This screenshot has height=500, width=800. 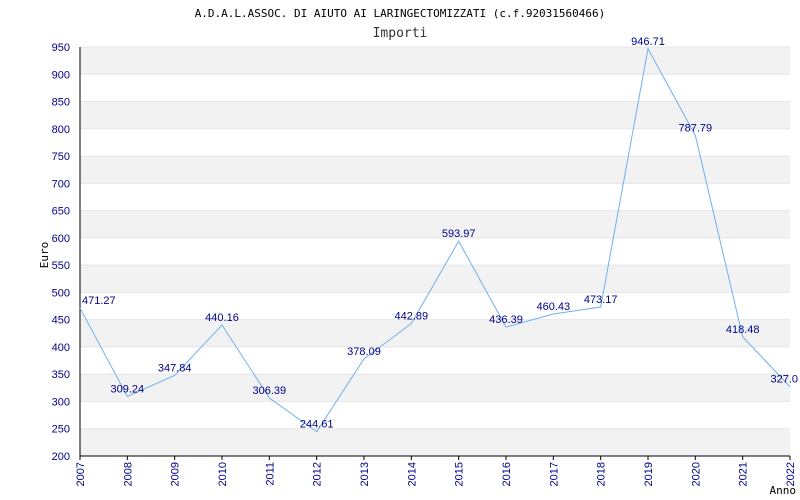 What do you see at coordinates (696, 128) in the screenshot?
I see `data-label: 787.79` at bounding box center [696, 128].